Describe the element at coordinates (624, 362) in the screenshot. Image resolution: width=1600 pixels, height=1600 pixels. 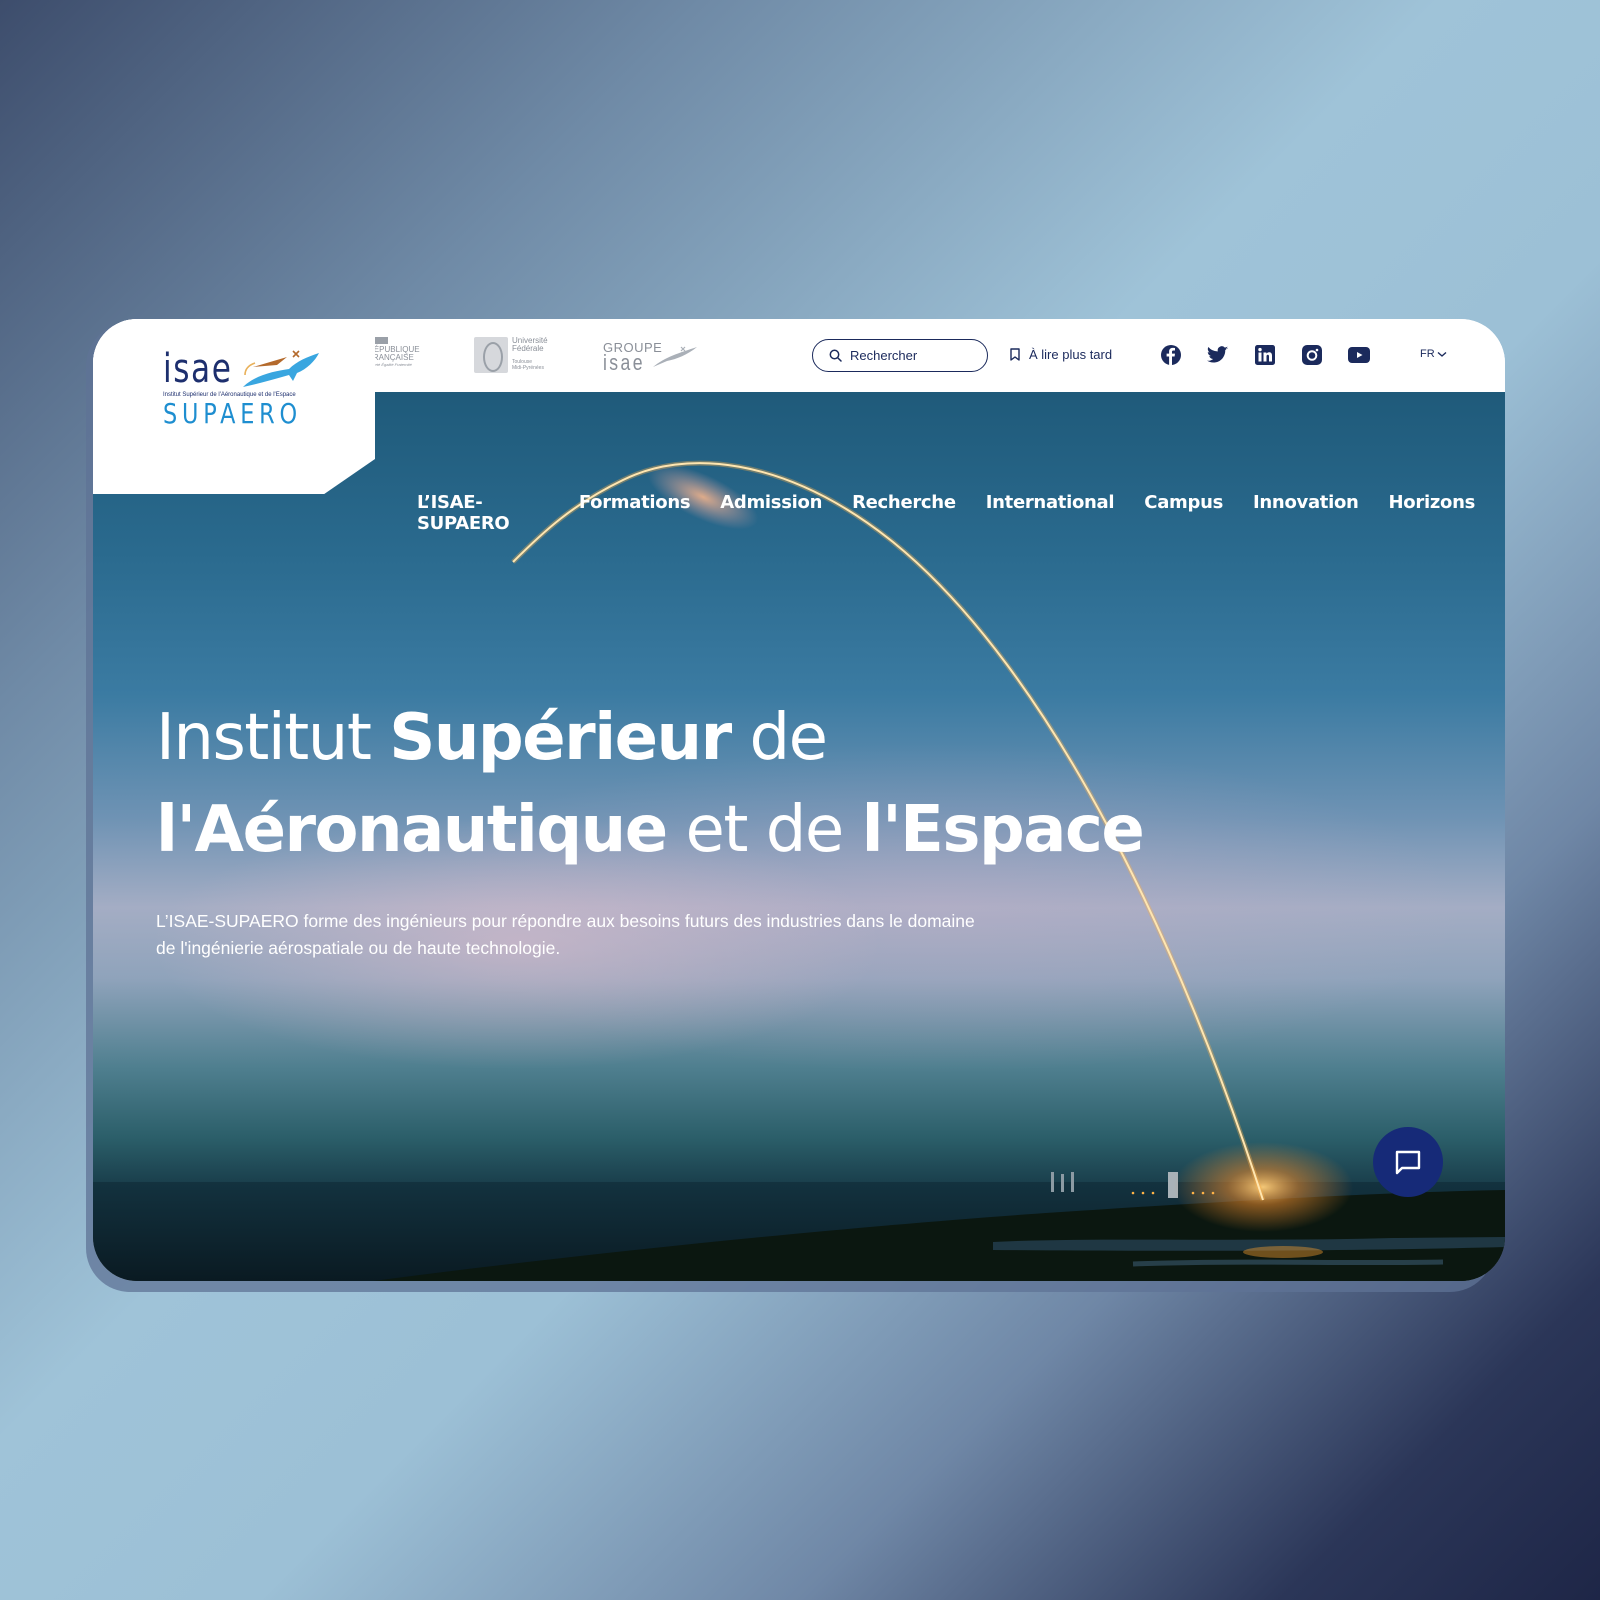
I see `partner-text: isae` at that location.